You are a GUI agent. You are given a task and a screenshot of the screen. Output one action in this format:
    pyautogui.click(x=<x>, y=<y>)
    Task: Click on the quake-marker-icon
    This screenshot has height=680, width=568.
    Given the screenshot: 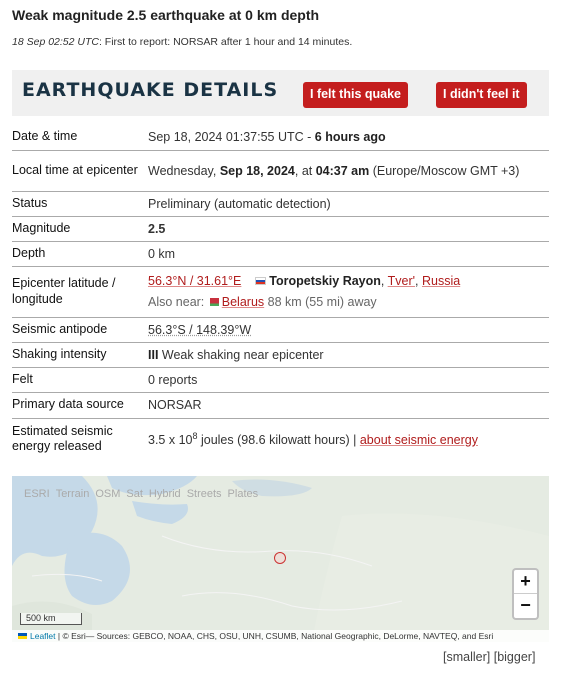 What is the action you would take?
    pyautogui.click(x=280, y=558)
    